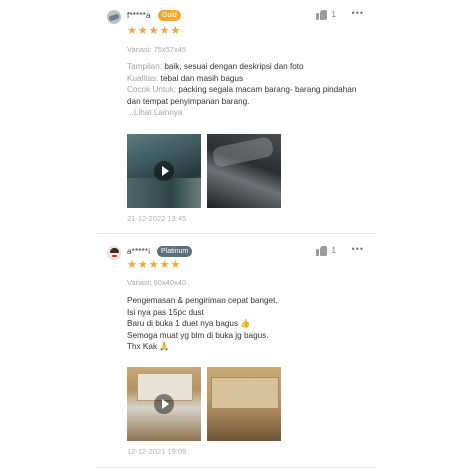  What do you see at coordinates (157, 282) in the screenshot?
I see `variant-label: Variasi: 60x40x40` at bounding box center [157, 282].